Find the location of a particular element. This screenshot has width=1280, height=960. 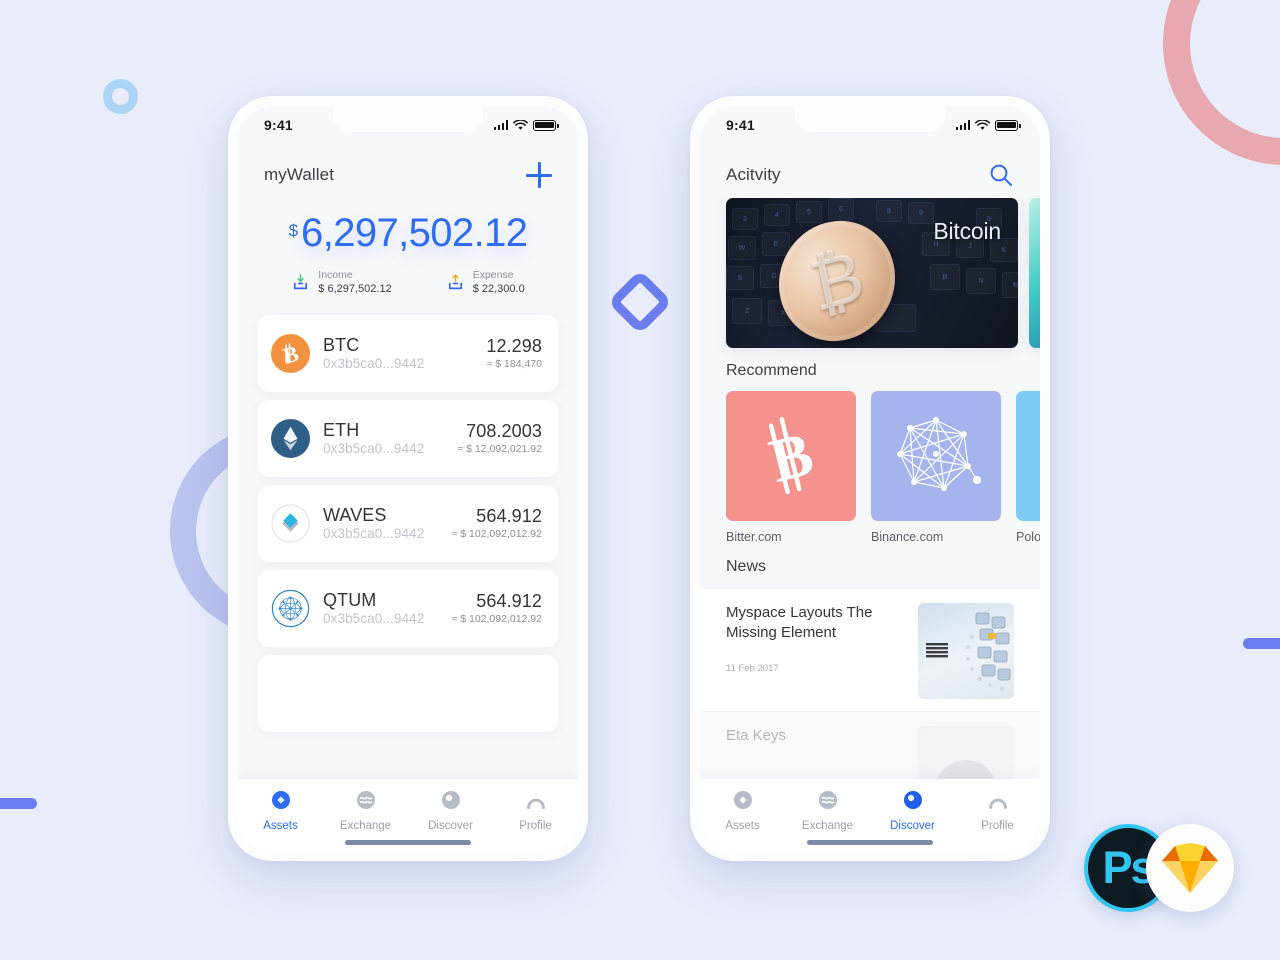

sketch-diamond-icon is located at coordinates (1190, 868).